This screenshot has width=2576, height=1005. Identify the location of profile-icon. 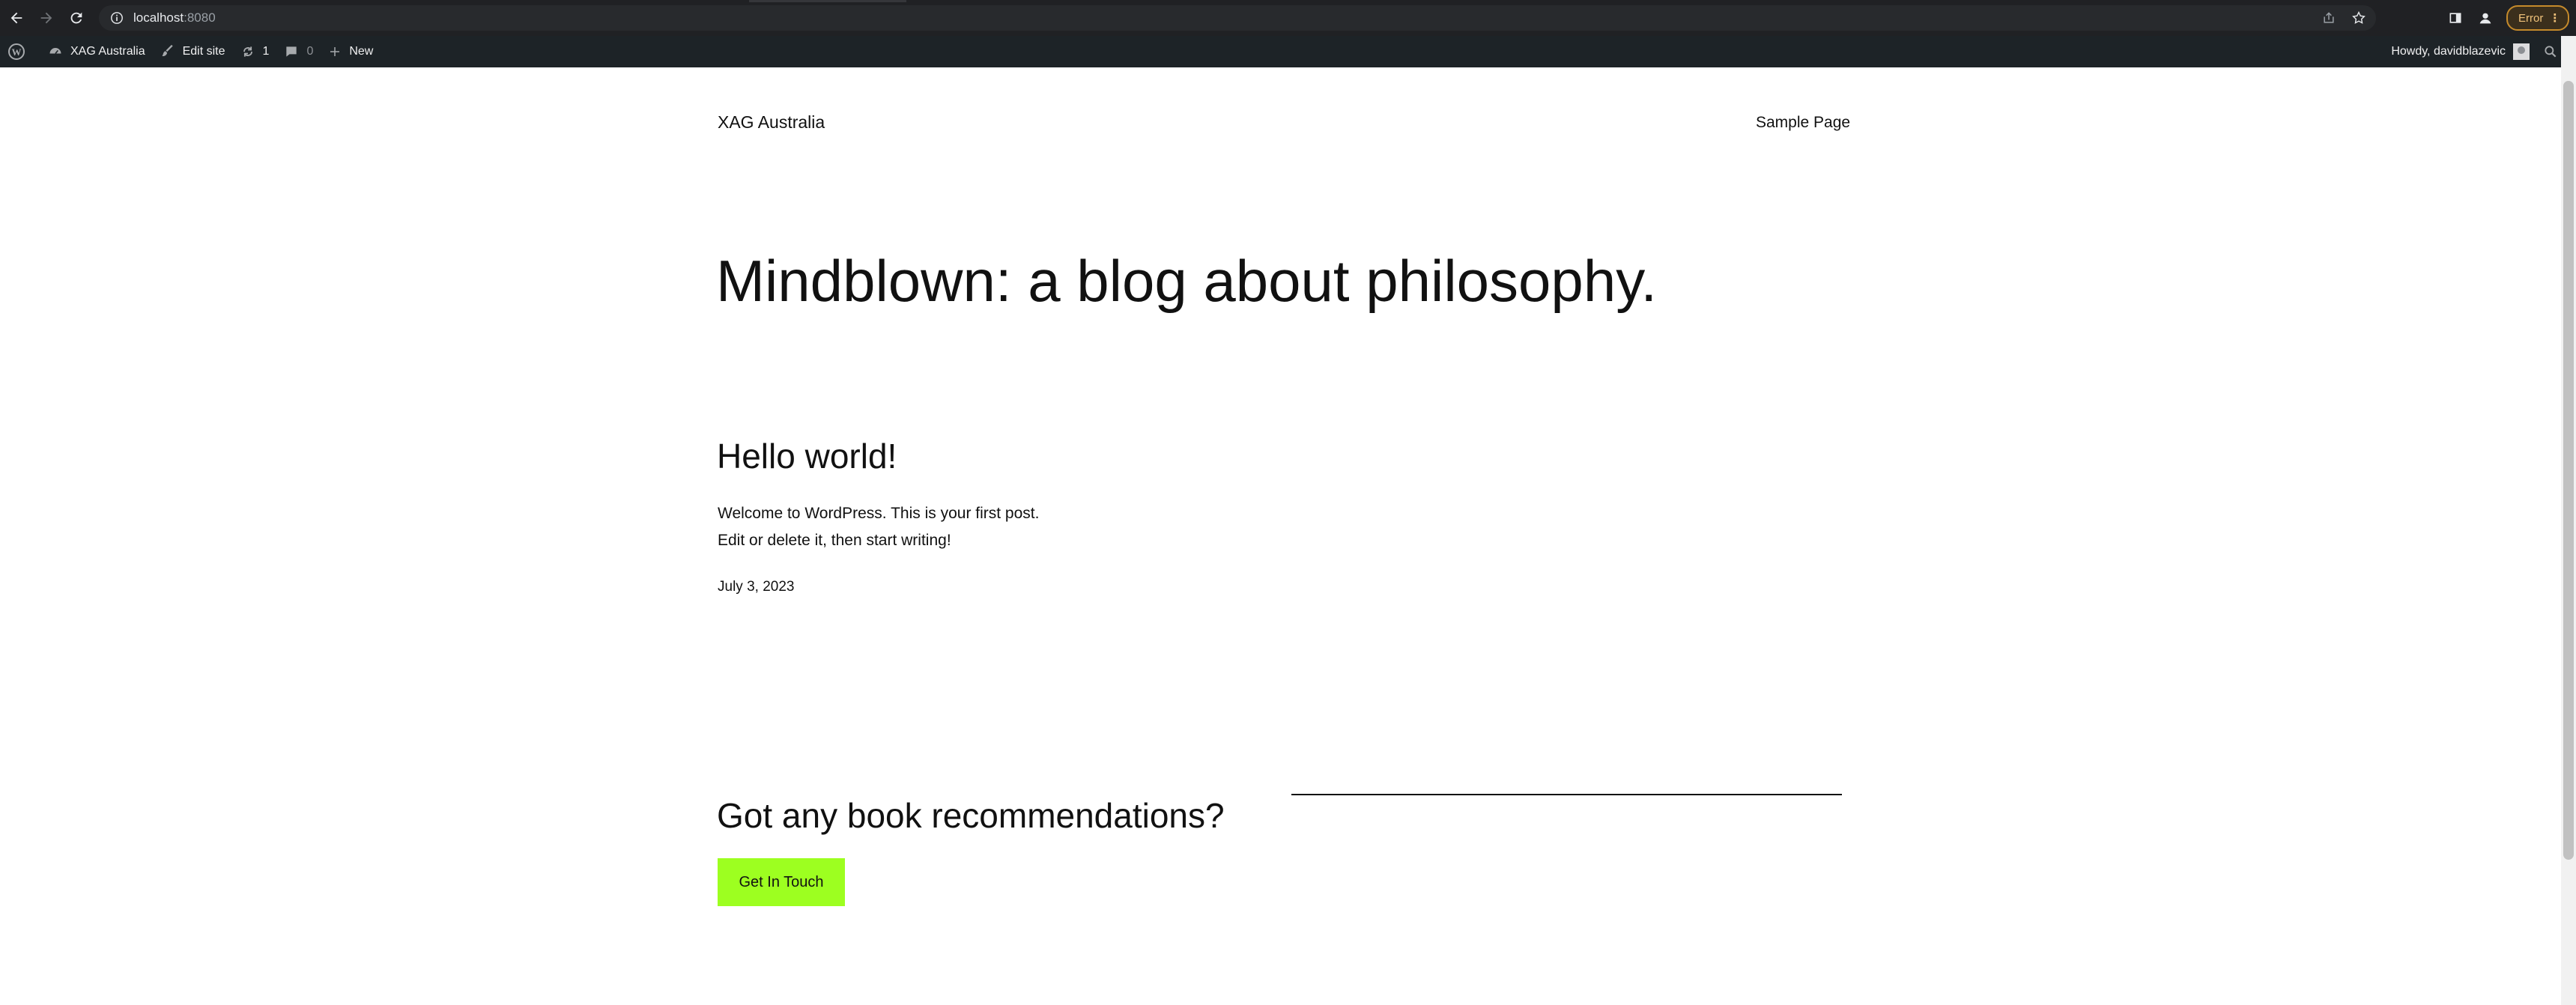
(2485, 18).